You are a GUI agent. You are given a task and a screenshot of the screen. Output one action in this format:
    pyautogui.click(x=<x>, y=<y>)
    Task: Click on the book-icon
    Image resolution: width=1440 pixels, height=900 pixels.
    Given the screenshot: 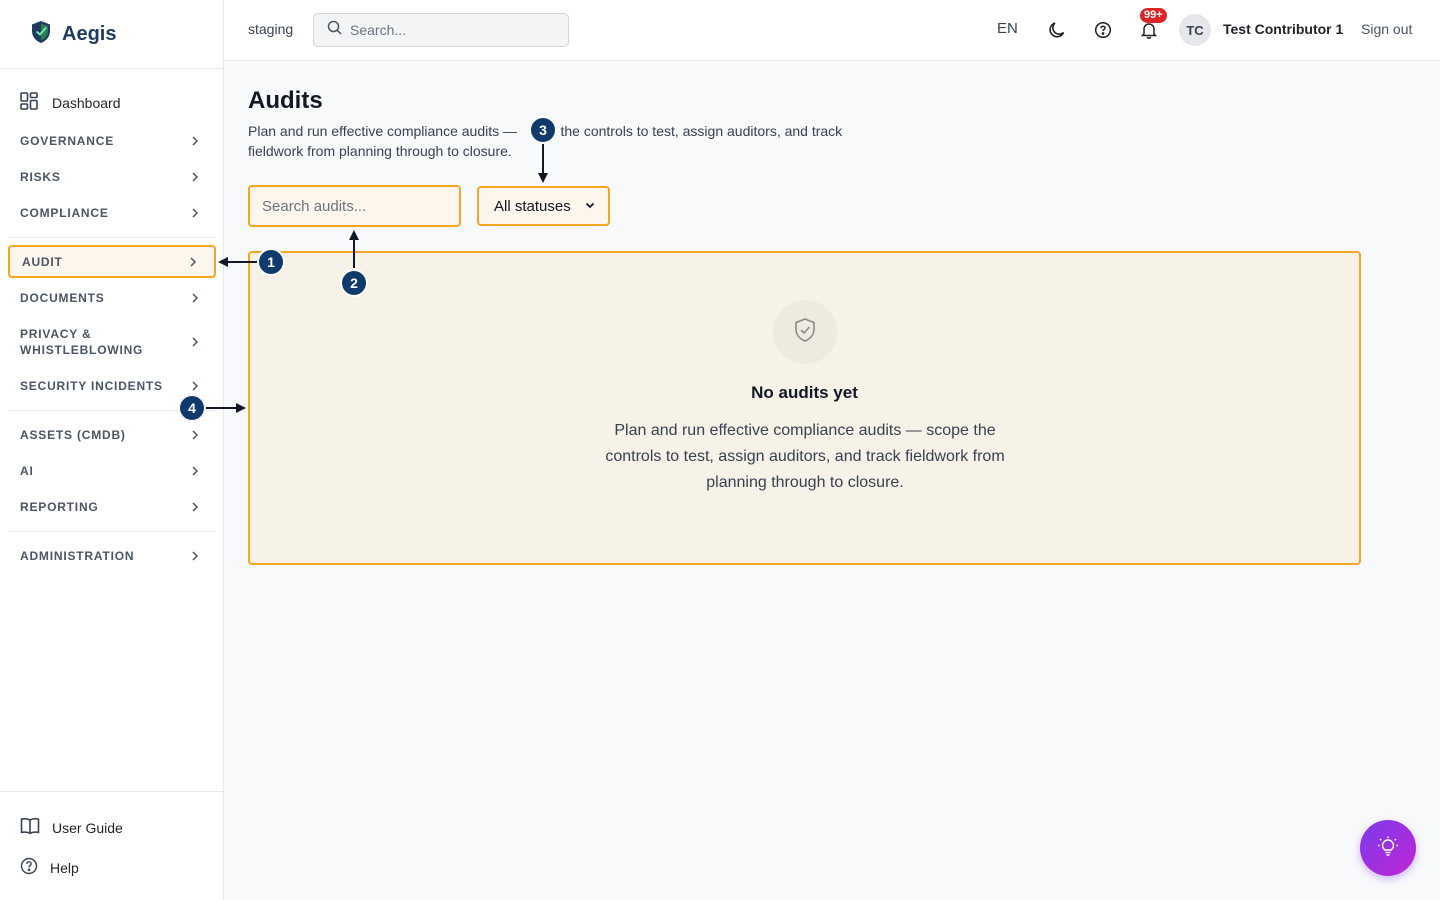 What is the action you would take?
    pyautogui.click(x=30, y=827)
    